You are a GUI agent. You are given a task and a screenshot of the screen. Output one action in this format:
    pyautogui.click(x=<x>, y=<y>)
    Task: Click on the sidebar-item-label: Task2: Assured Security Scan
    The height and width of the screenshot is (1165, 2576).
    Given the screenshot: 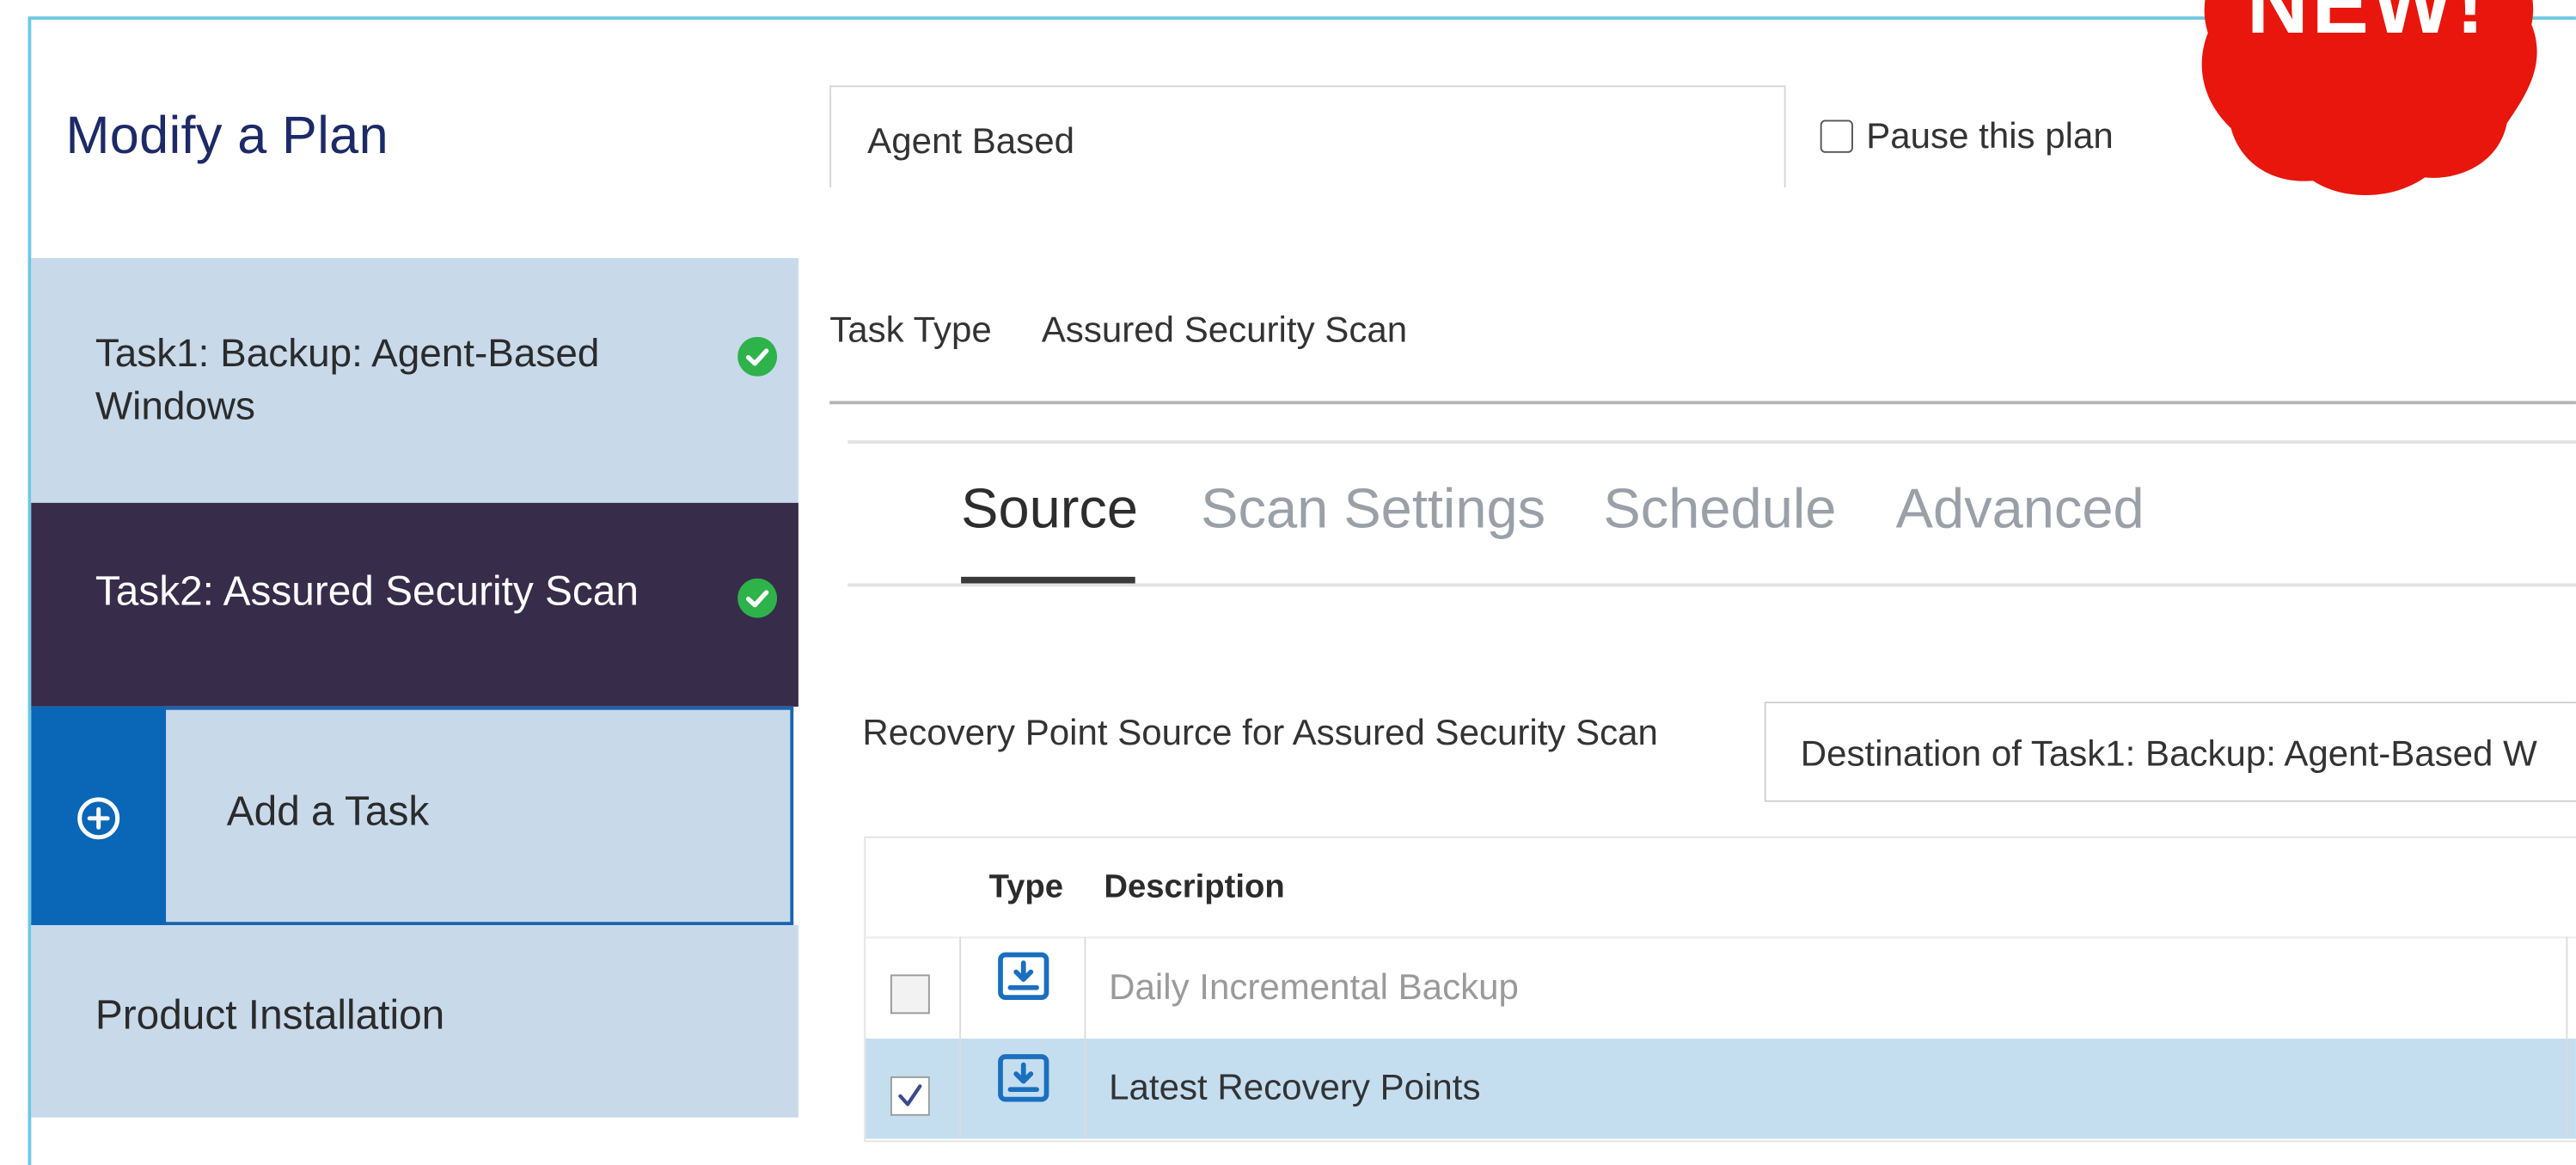 What is the action you would take?
    pyautogui.click(x=367, y=591)
    